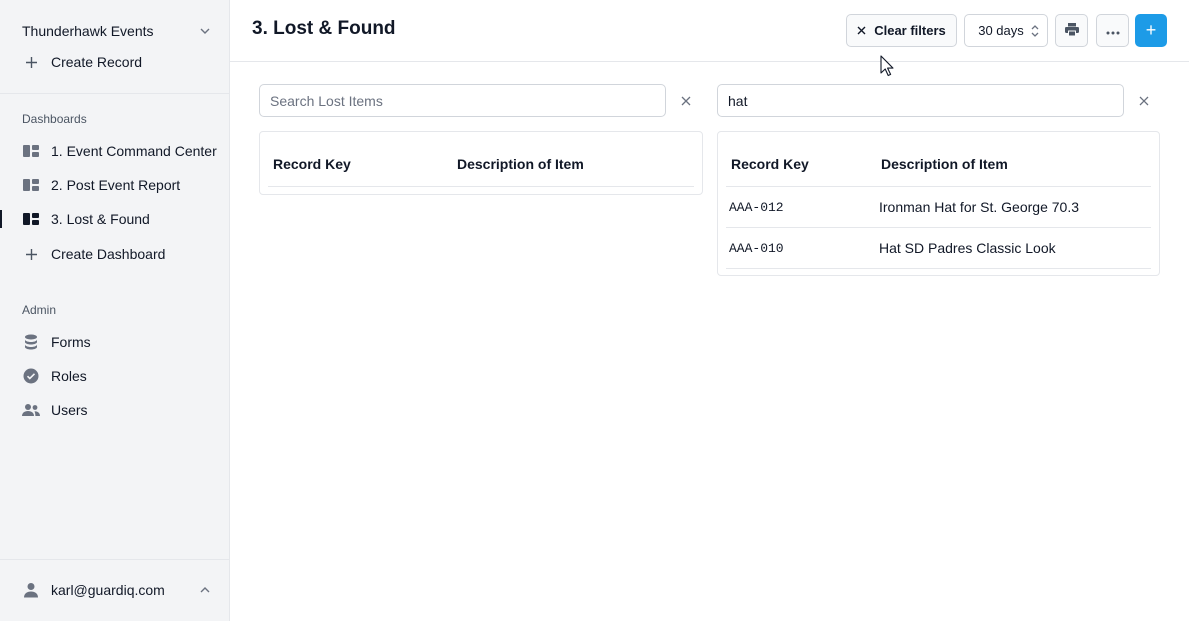  I want to click on select-arrows-icon, so click(1035, 31).